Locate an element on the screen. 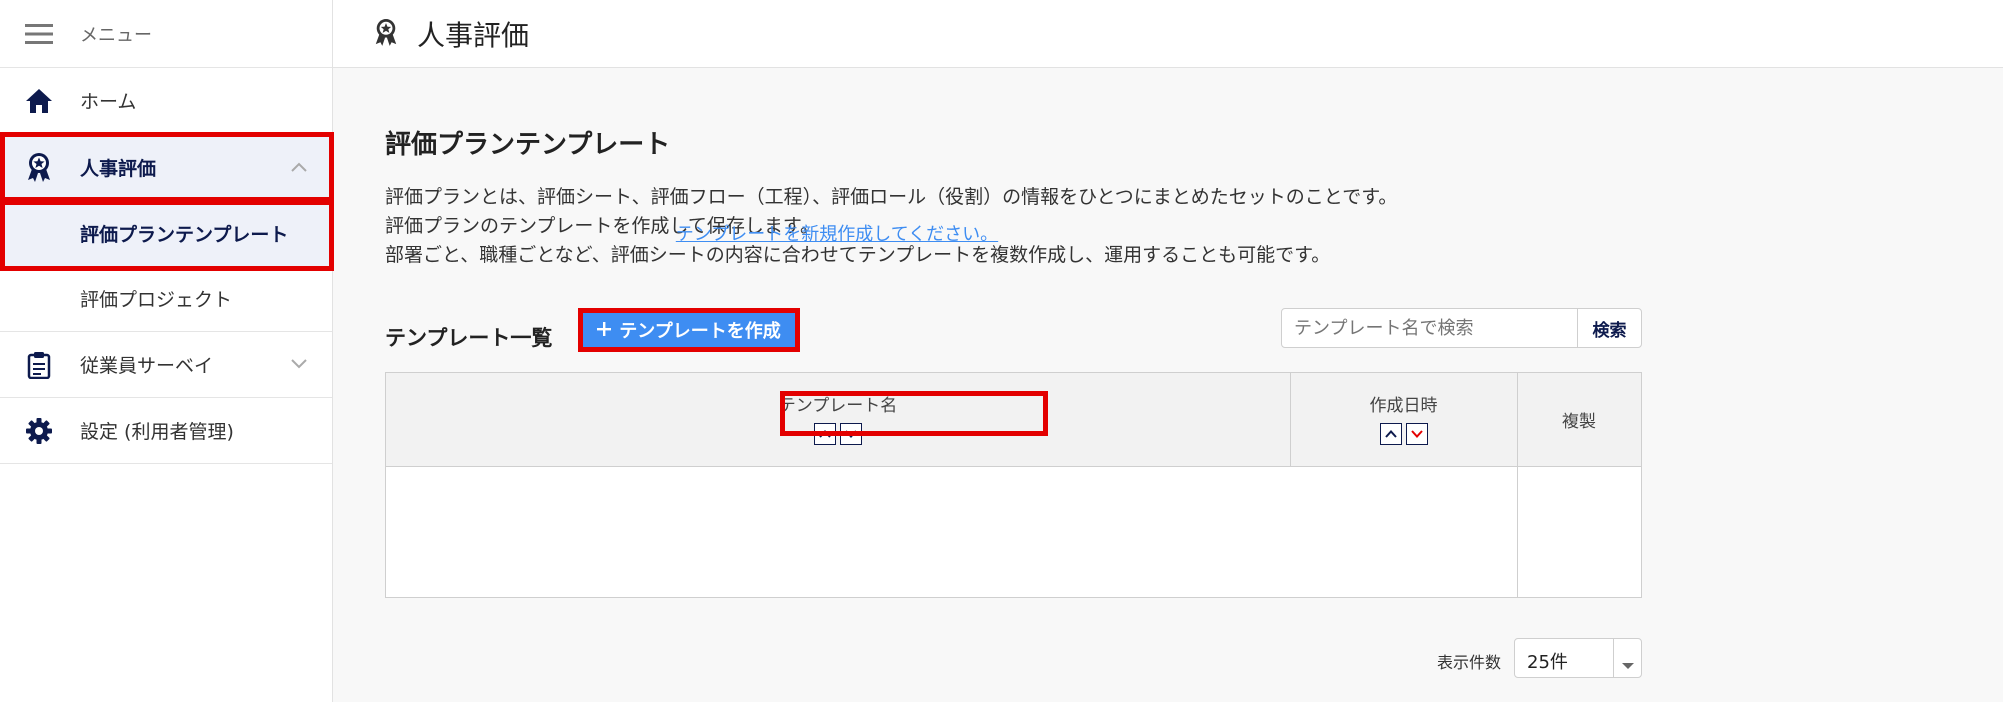  sidebar-item-employee-survey: 従業員サーベイ is located at coordinates (166, 365).